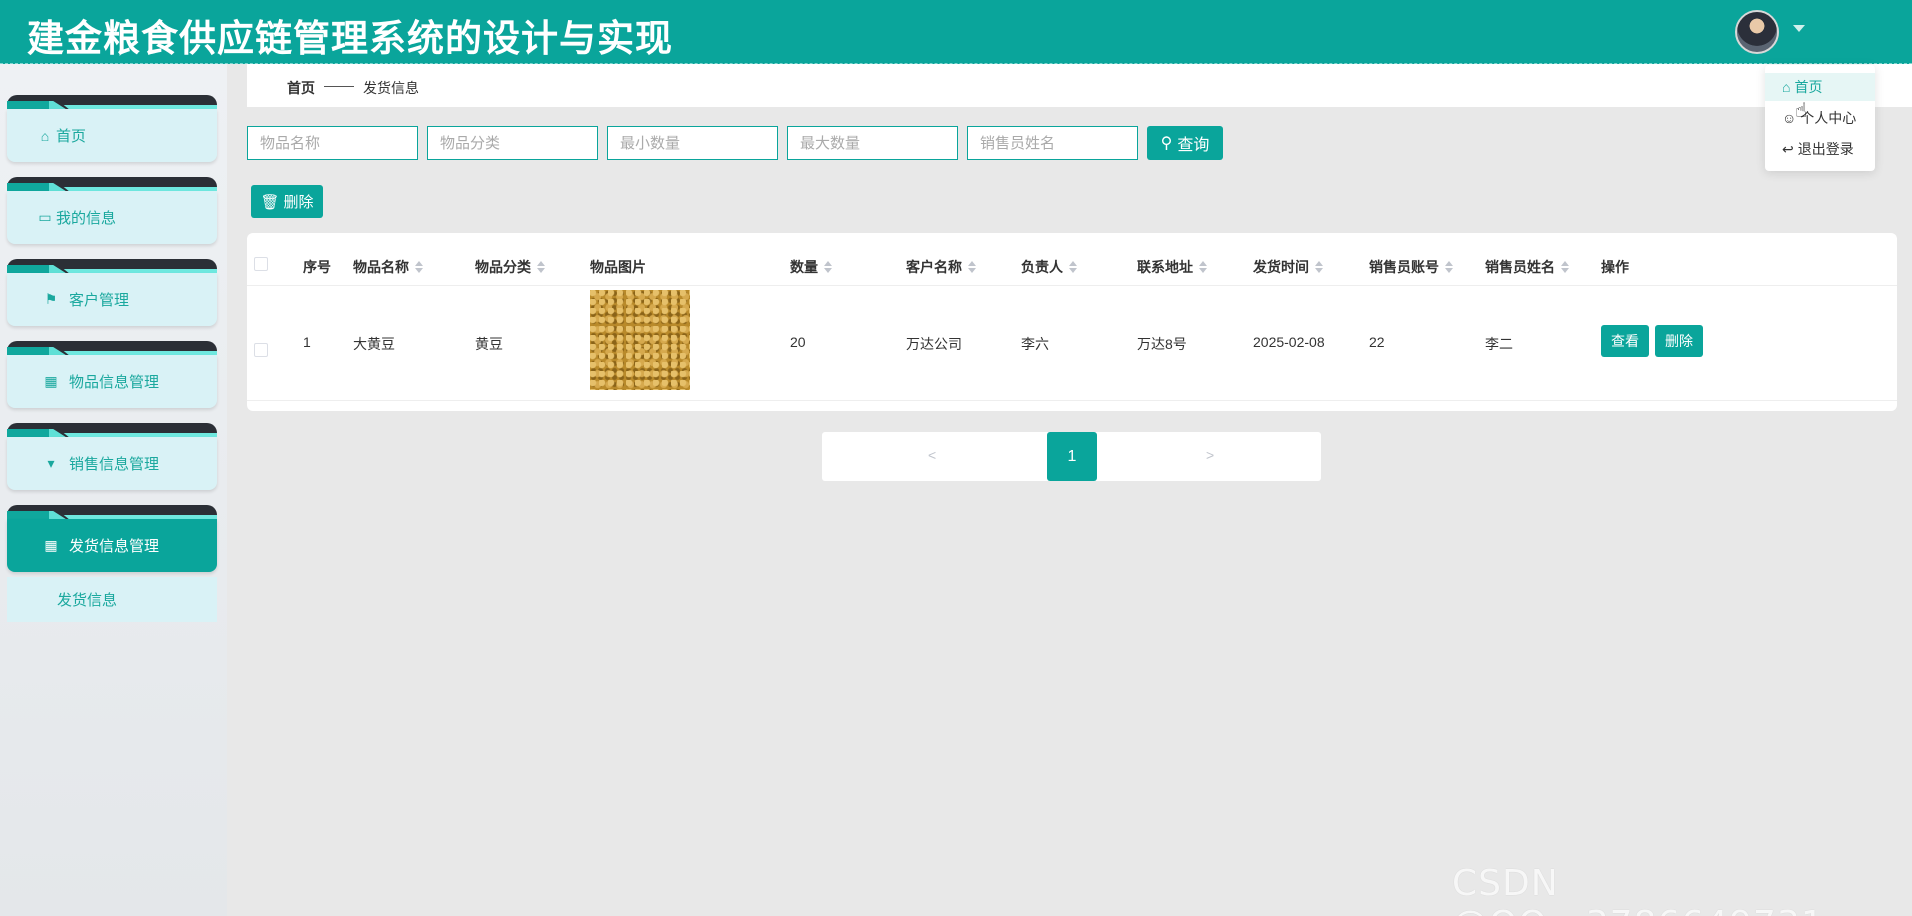 The width and height of the screenshot is (1912, 916). I want to click on pagination-next-button: >, so click(1210, 455).